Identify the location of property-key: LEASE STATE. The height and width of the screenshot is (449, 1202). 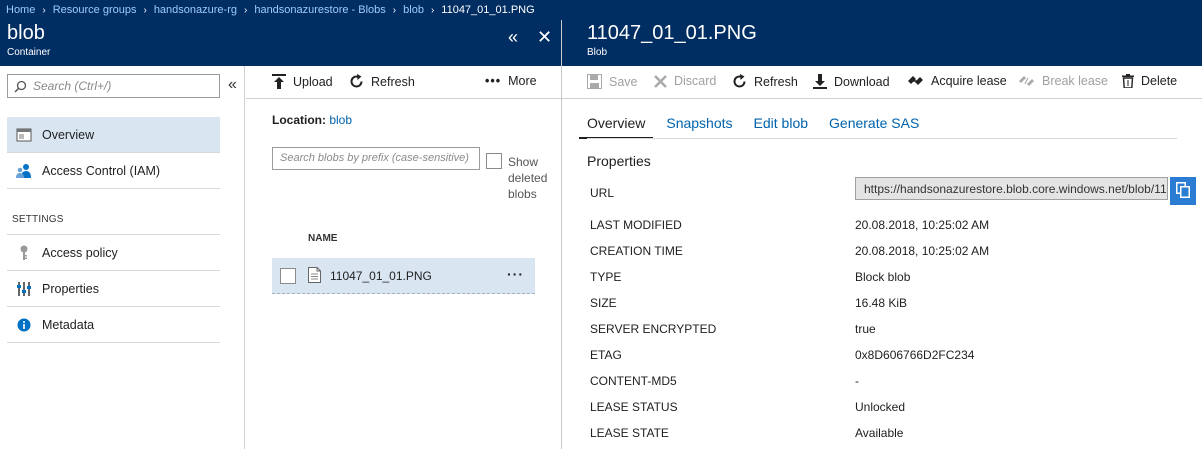
(629, 433).